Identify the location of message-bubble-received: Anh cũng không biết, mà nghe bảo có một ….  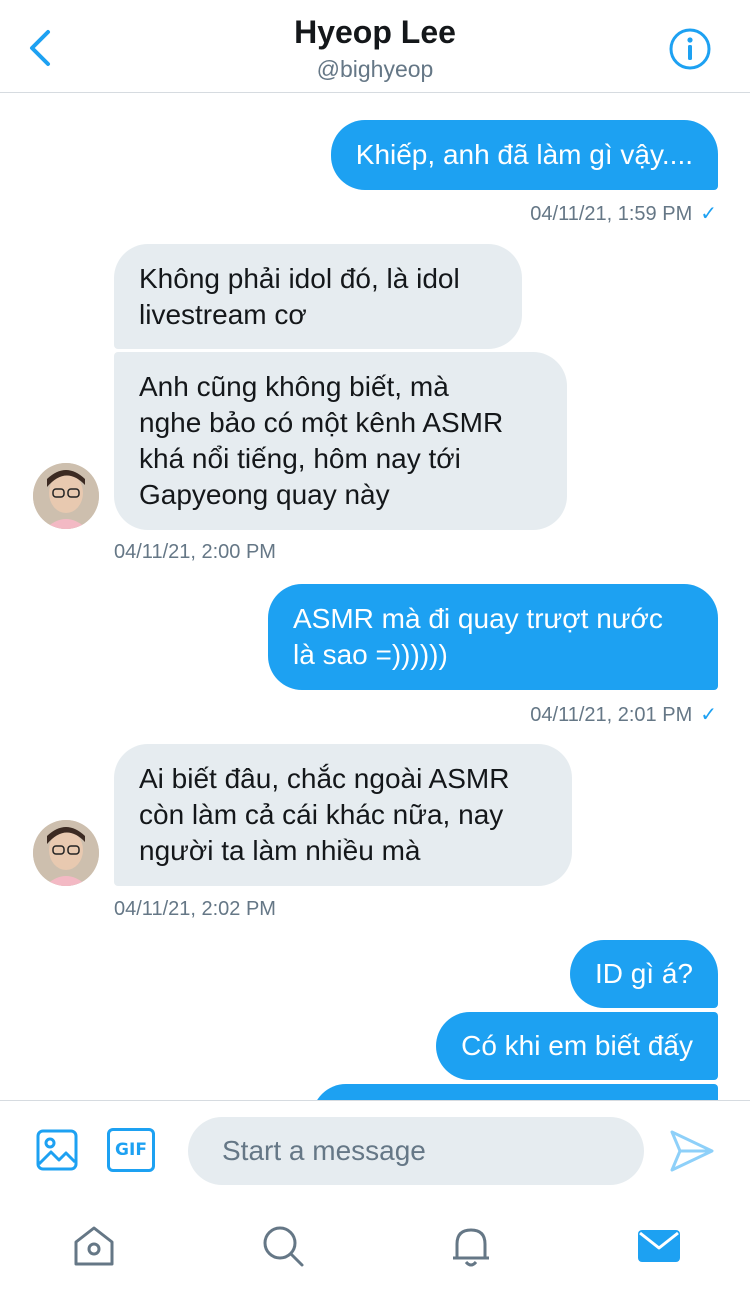
(340, 441).